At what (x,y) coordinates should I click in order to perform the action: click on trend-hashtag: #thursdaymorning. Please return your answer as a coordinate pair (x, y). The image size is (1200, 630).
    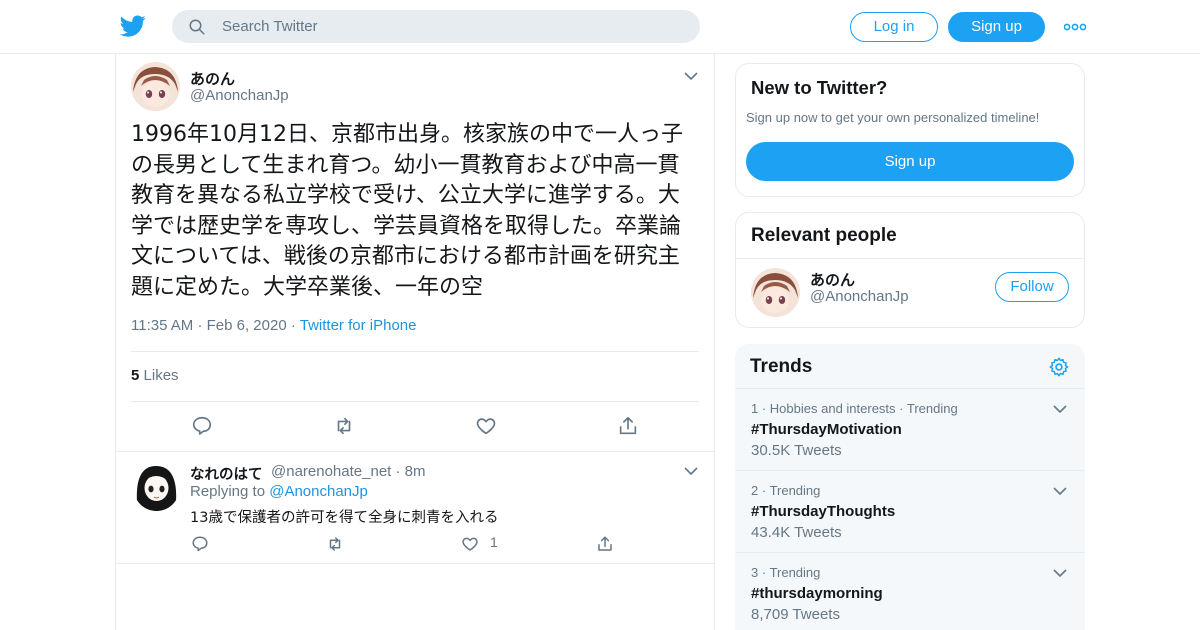
    Looking at the image, I should click on (817, 593).